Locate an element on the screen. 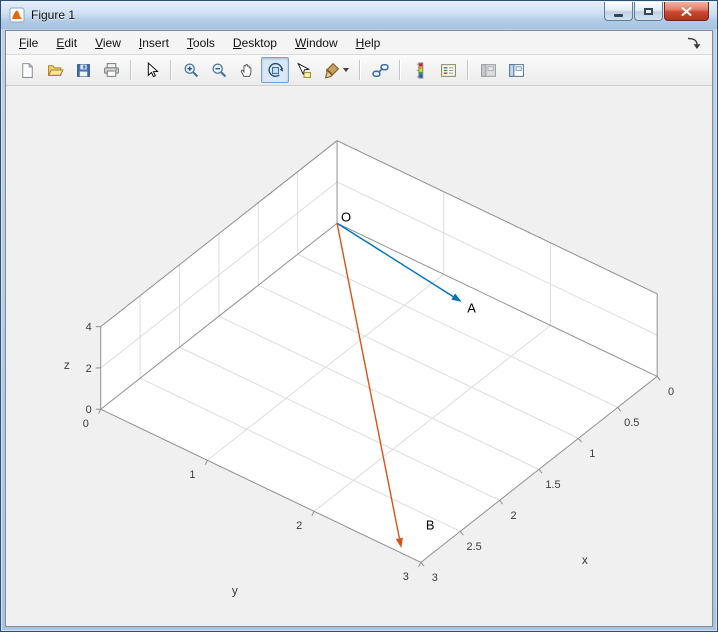  zoom-in-button is located at coordinates (191, 70).